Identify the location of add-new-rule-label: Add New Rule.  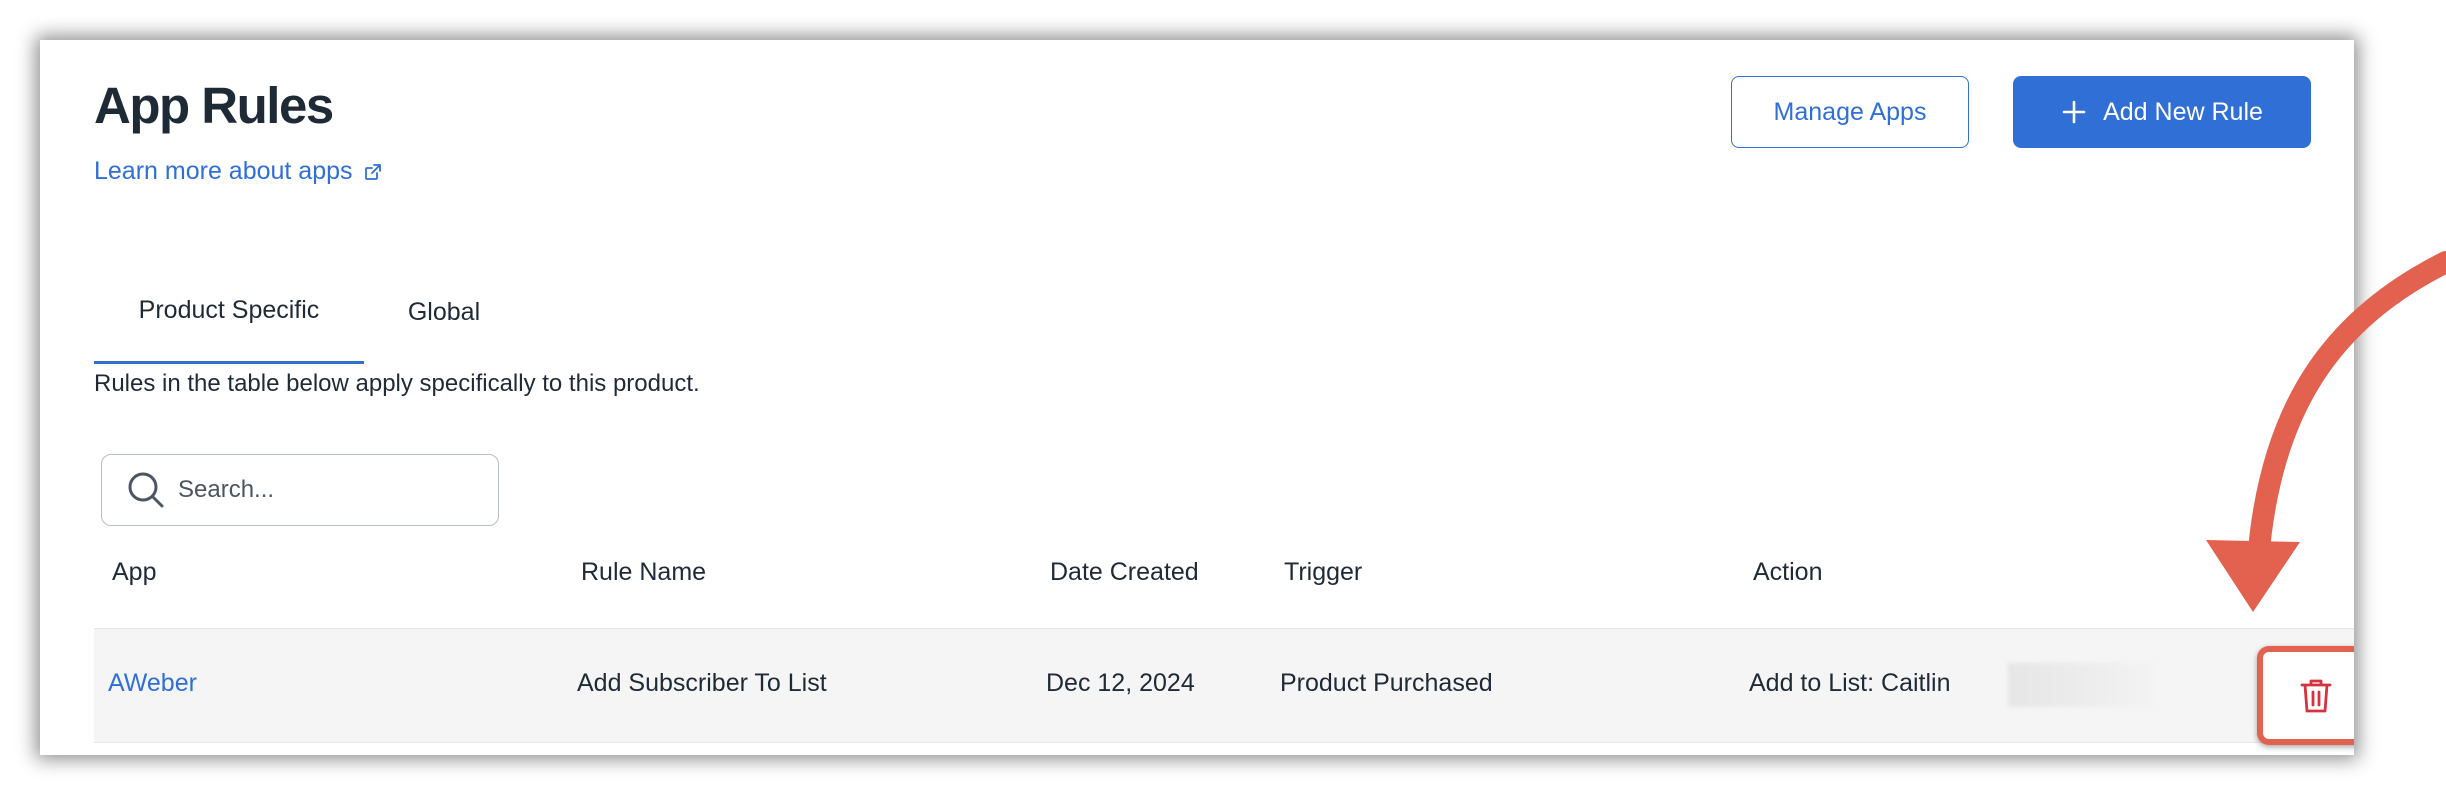
(2183, 111).